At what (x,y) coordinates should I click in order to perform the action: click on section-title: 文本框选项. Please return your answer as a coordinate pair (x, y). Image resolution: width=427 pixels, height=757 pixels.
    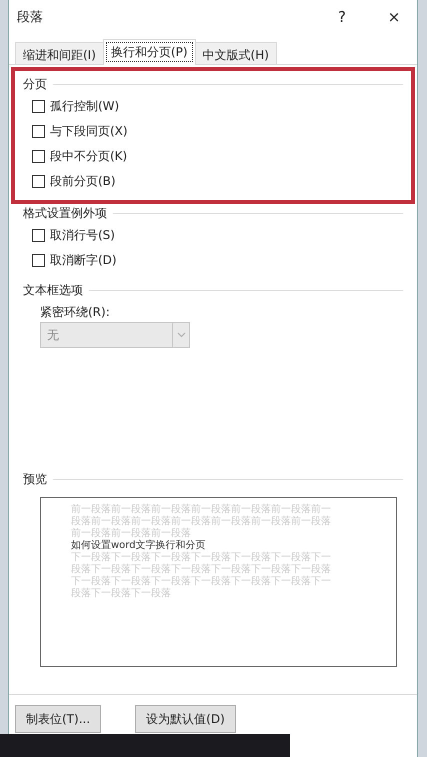
    Looking at the image, I should click on (53, 290).